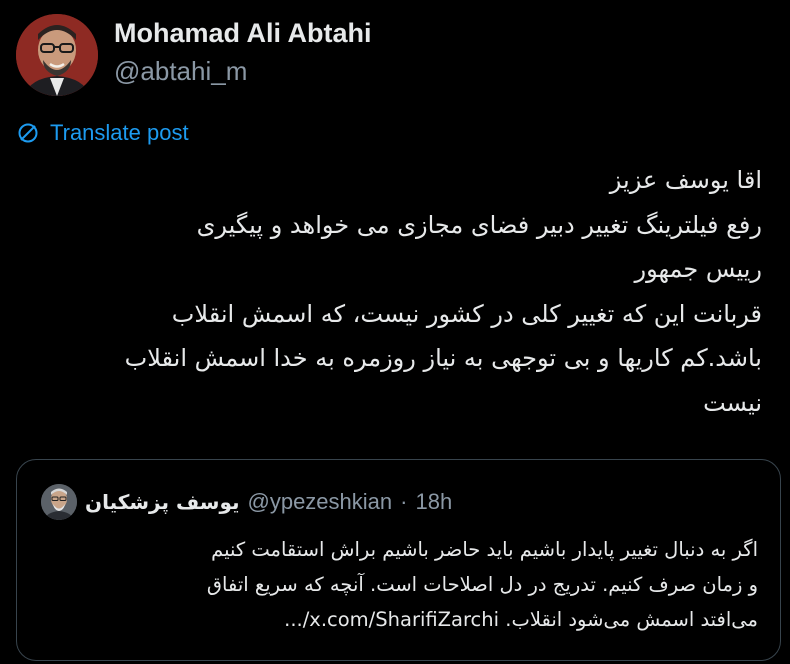  What do you see at coordinates (162, 502) in the screenshot?
I see `quoted-author-name: یوسف پزشکیان` at bounding box center [162, 502].